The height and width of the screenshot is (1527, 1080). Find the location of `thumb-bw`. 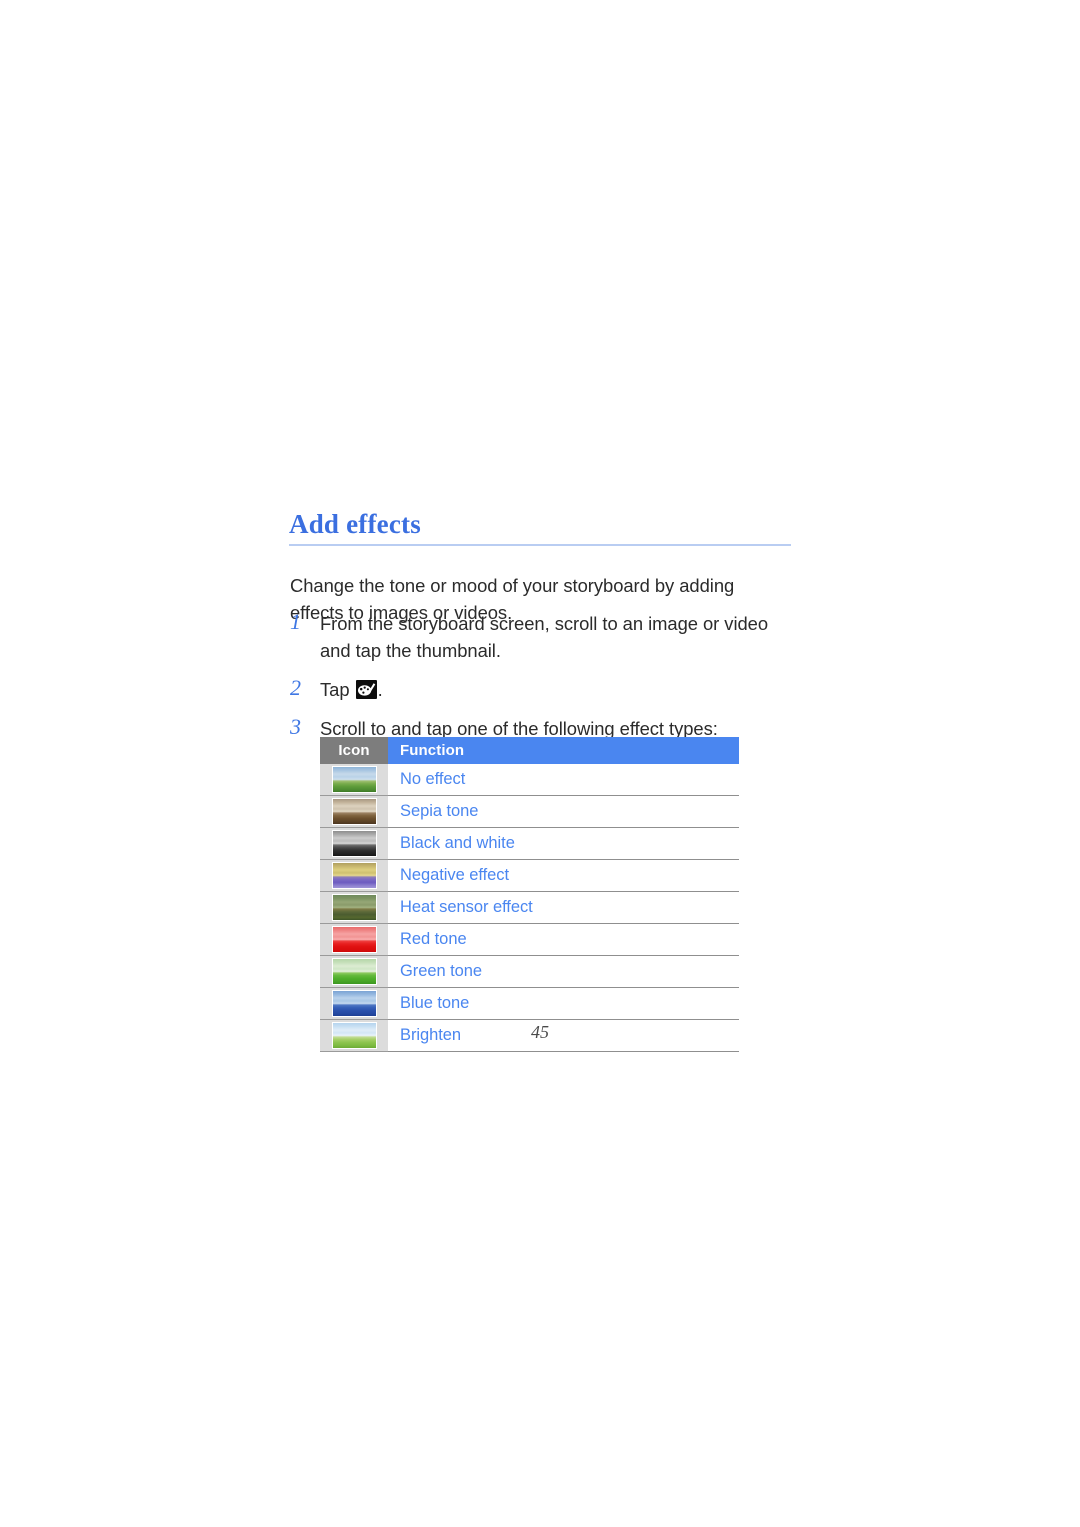

thumb-bw is located at coordinates (354, 843).